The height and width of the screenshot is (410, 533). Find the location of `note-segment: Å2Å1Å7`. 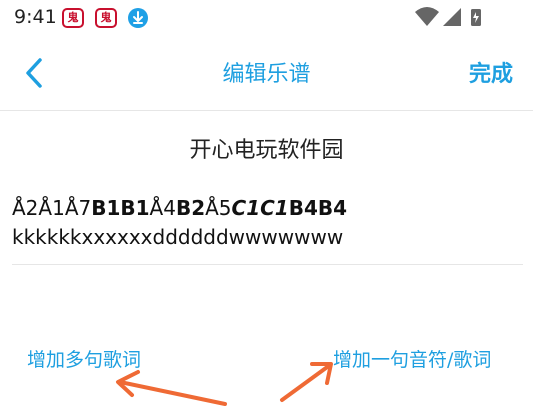

note-segment: Å2Å1Å7 is located at coordinates (52, 208).